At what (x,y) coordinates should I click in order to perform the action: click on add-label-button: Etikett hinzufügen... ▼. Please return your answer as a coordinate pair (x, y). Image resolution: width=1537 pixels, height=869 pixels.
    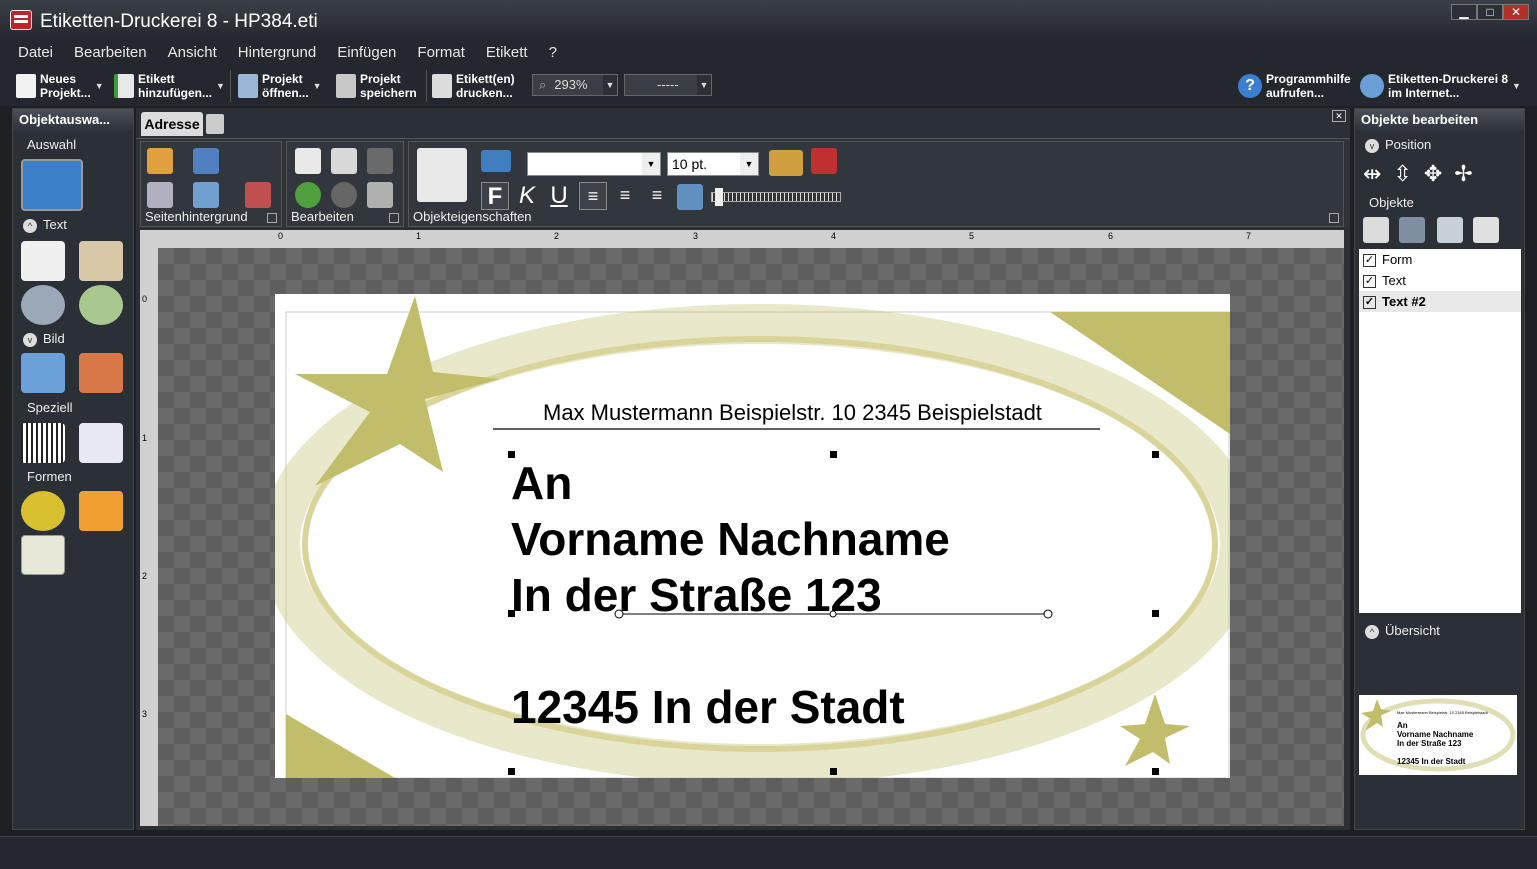
    Looking at the image, I should click on (169, 86).